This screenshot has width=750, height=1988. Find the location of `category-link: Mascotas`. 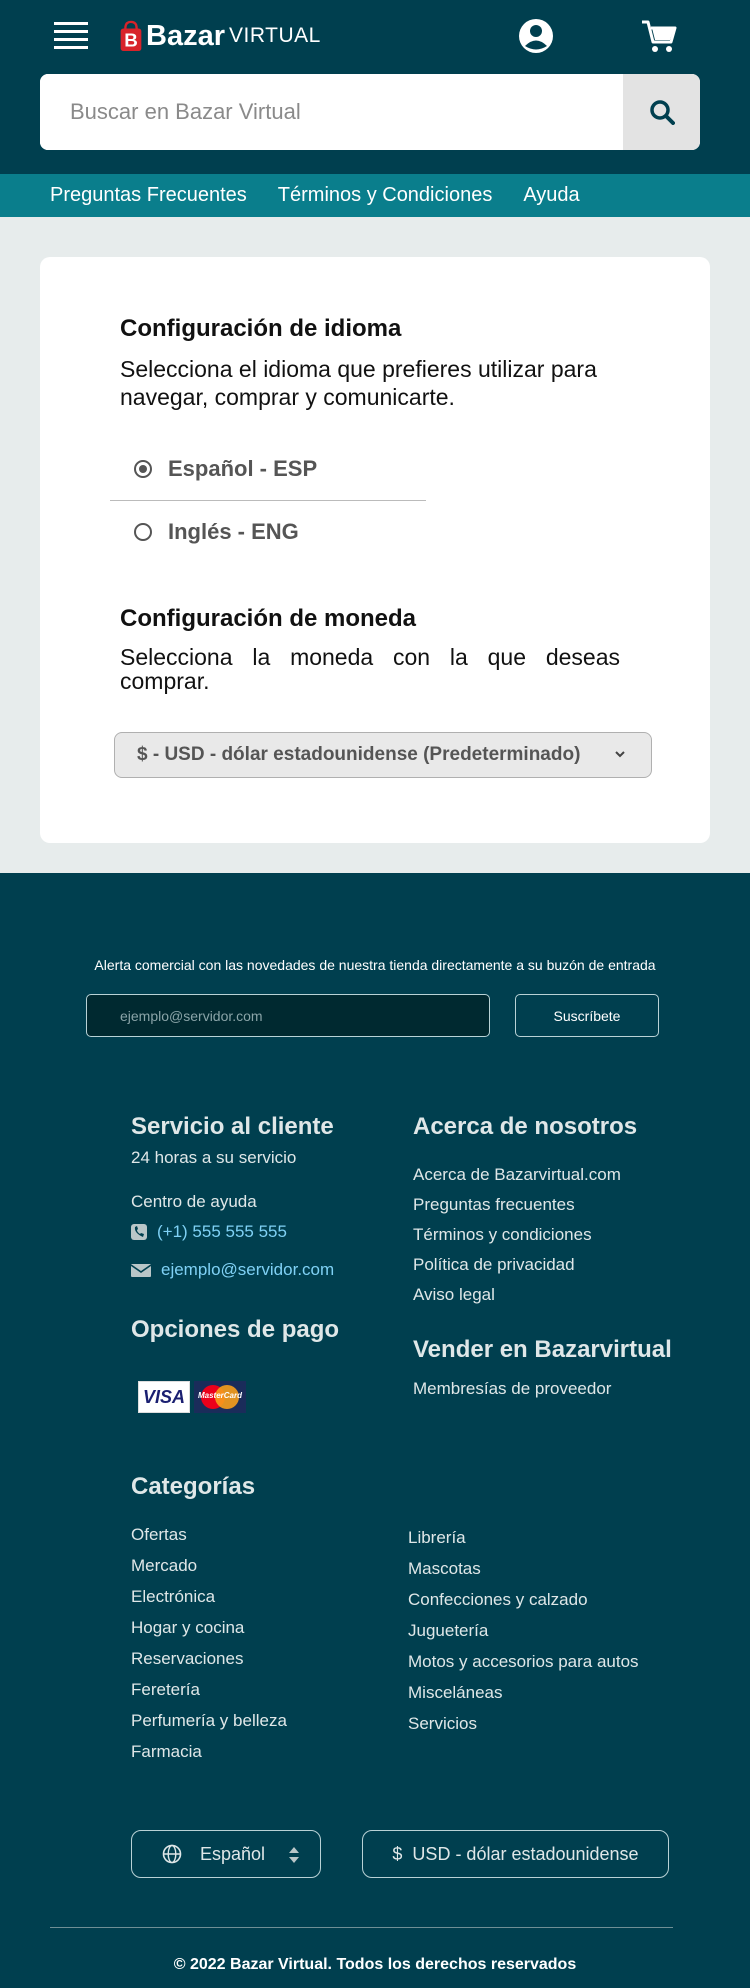

category-link: Mascotas is located at coordinates (444, 1569).